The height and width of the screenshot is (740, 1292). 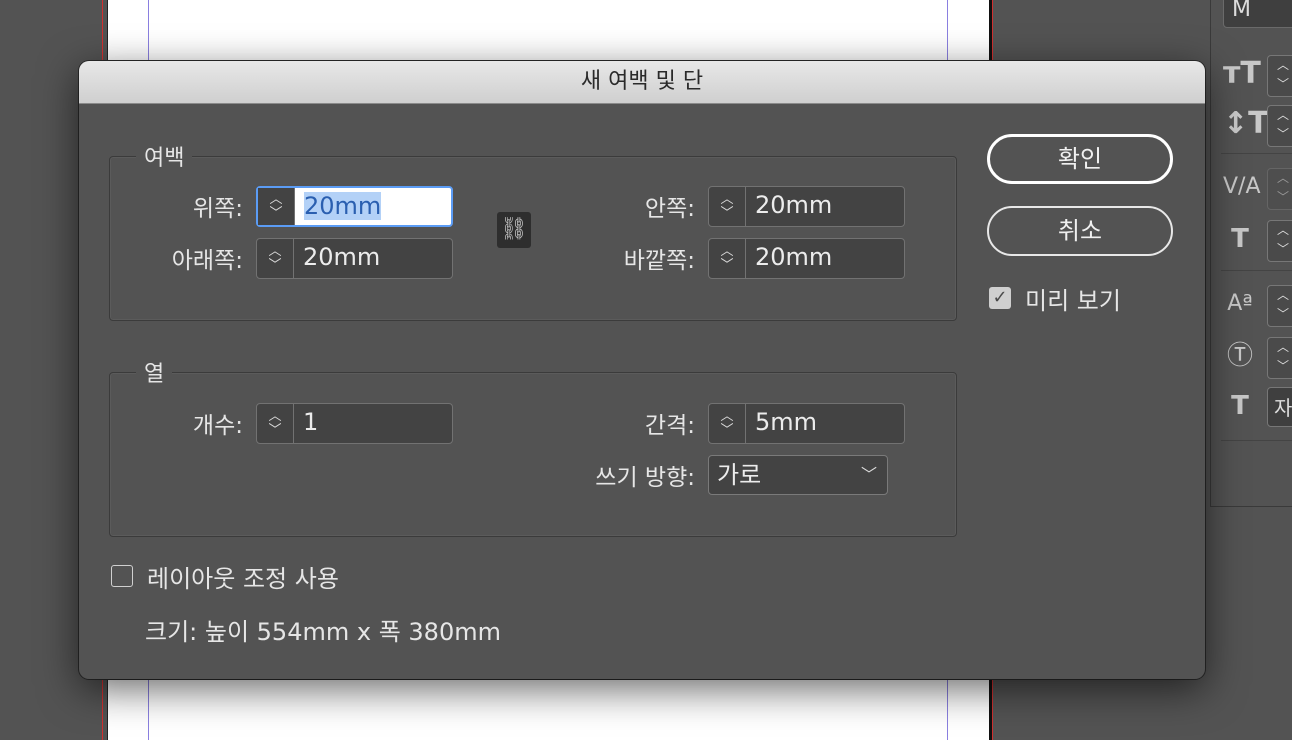 I want to click on top-margin-value: 20mm, so click(x=373, y=206).